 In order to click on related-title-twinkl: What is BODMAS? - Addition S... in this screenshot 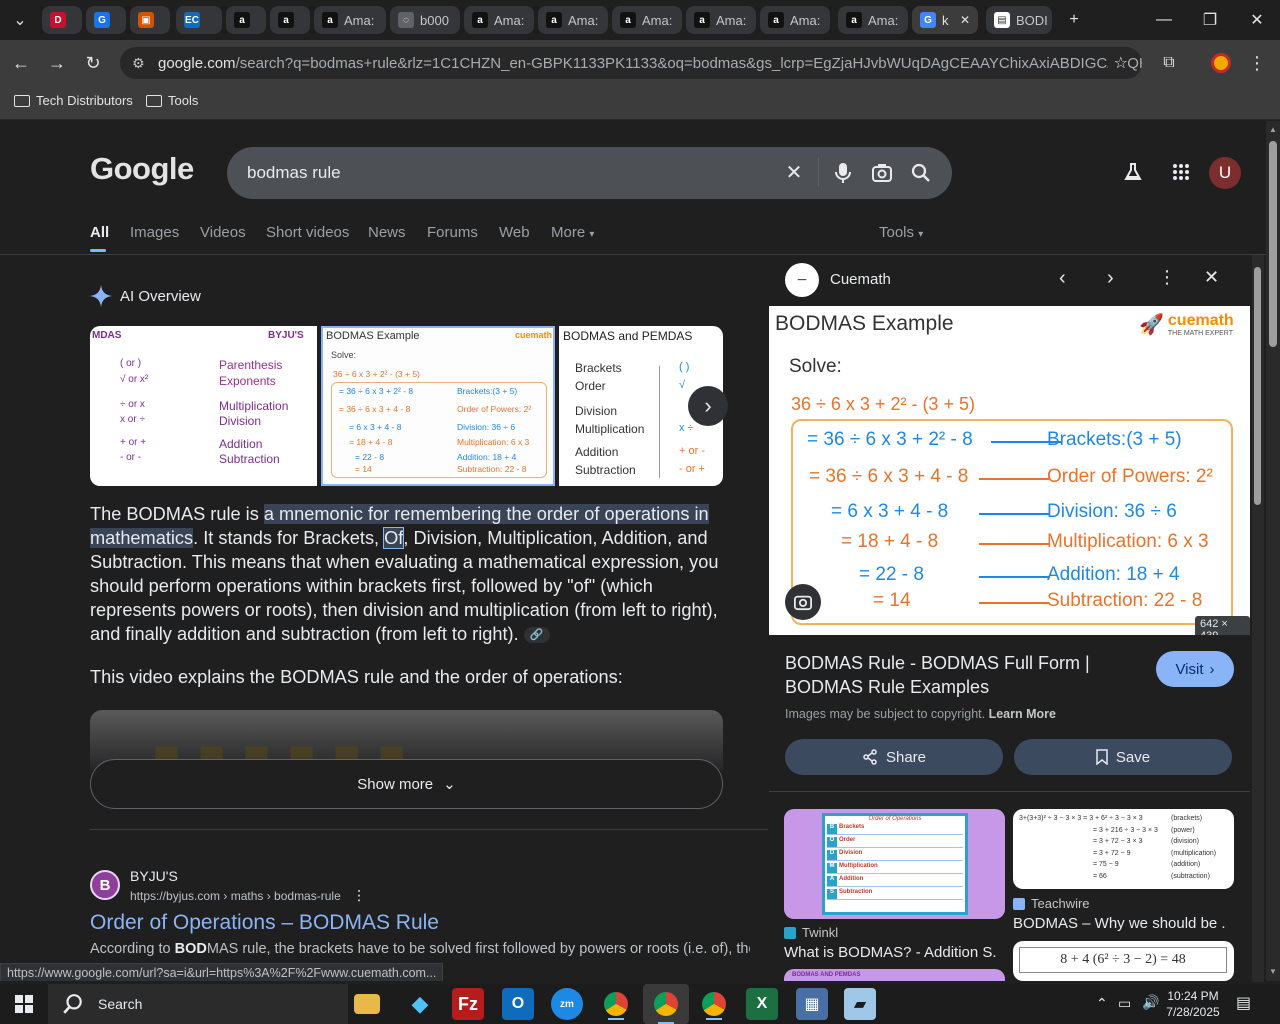, I will do `click(890, 952)`.